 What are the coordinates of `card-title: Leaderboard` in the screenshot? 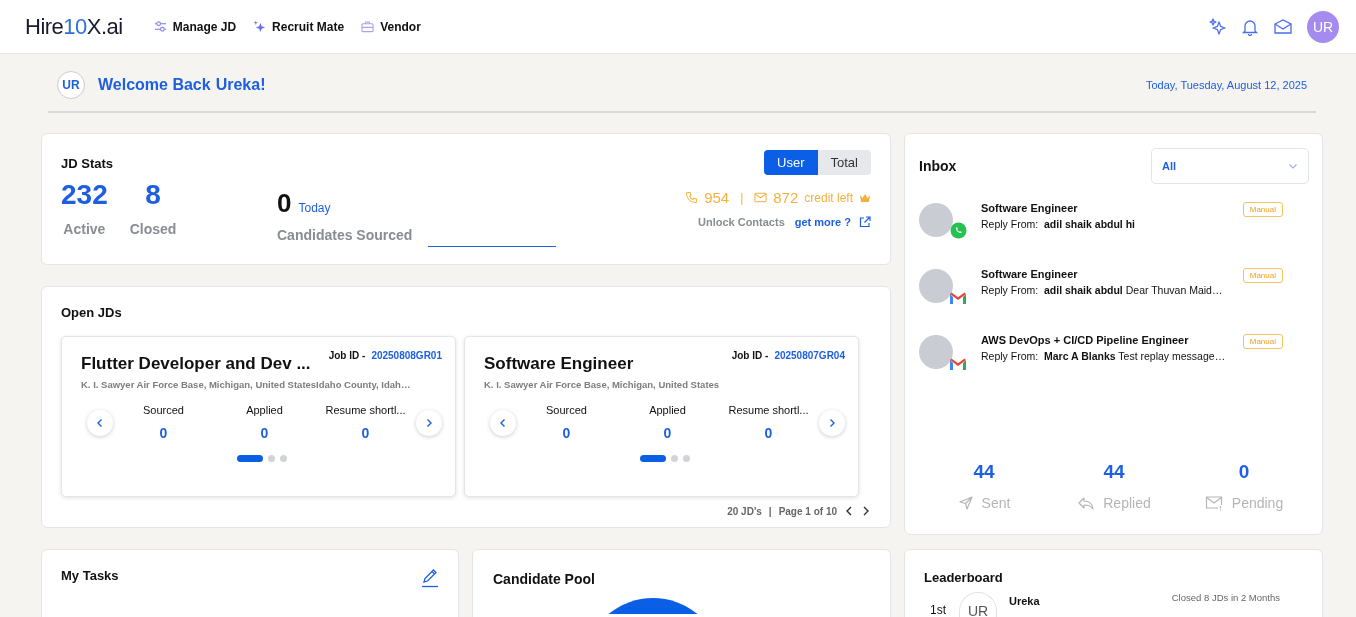 It's located at (963, 577).